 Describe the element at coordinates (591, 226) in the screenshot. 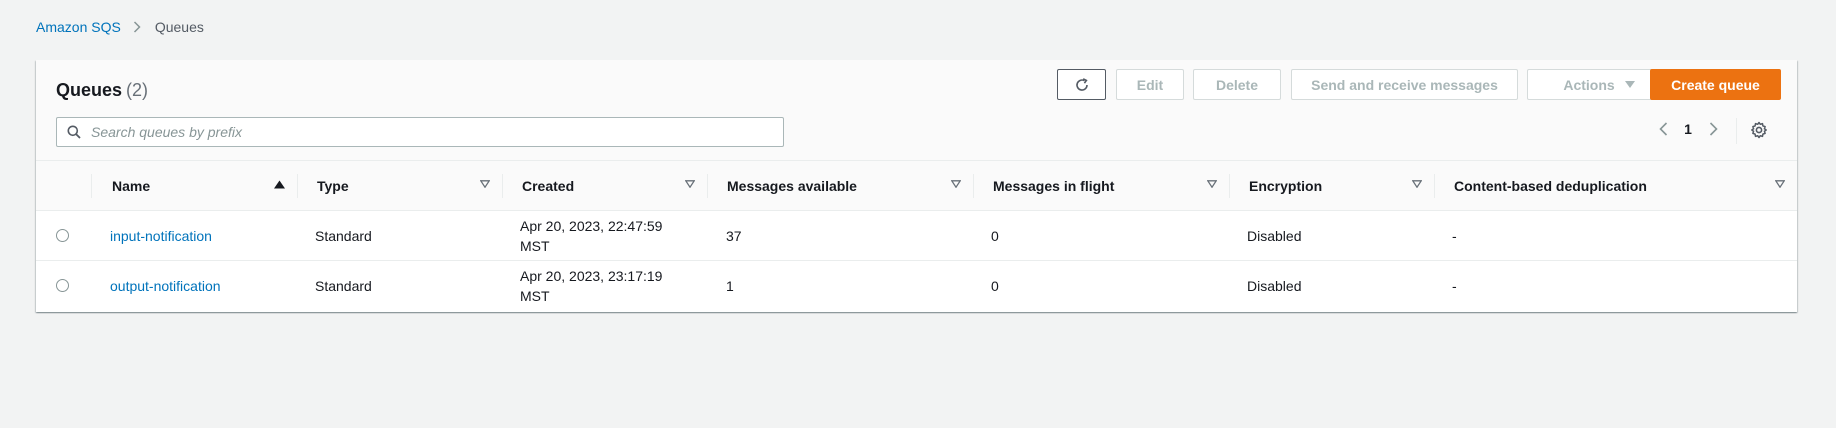

I see `queue-created-line1: Apr 20, 2023, 22:47:59` at that location.